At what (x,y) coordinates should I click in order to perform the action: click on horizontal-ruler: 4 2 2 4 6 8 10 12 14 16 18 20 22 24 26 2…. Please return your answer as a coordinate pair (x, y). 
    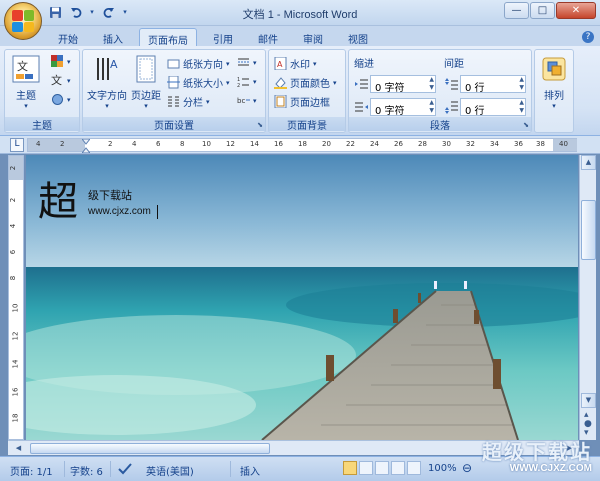
    Looking at the image, I should click on (302, 145).